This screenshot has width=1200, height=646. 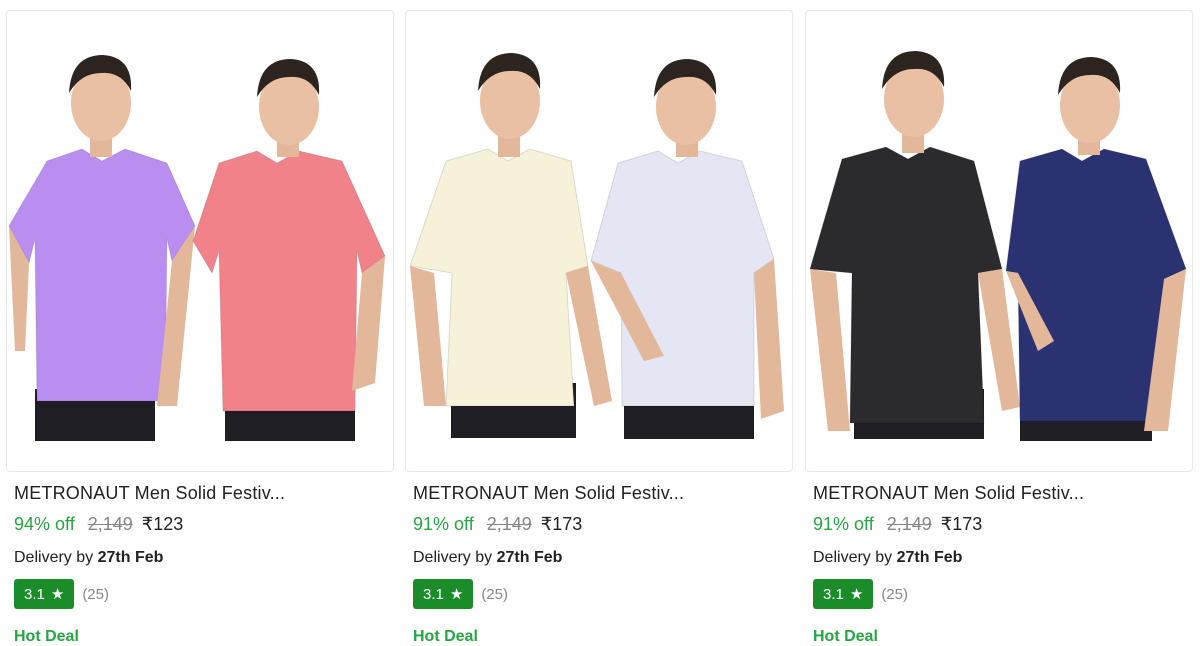 What do you see at coordinates (162, 524) in the screenshot?
I see `selling-price: ₹123` at bounding box center [162, 524].